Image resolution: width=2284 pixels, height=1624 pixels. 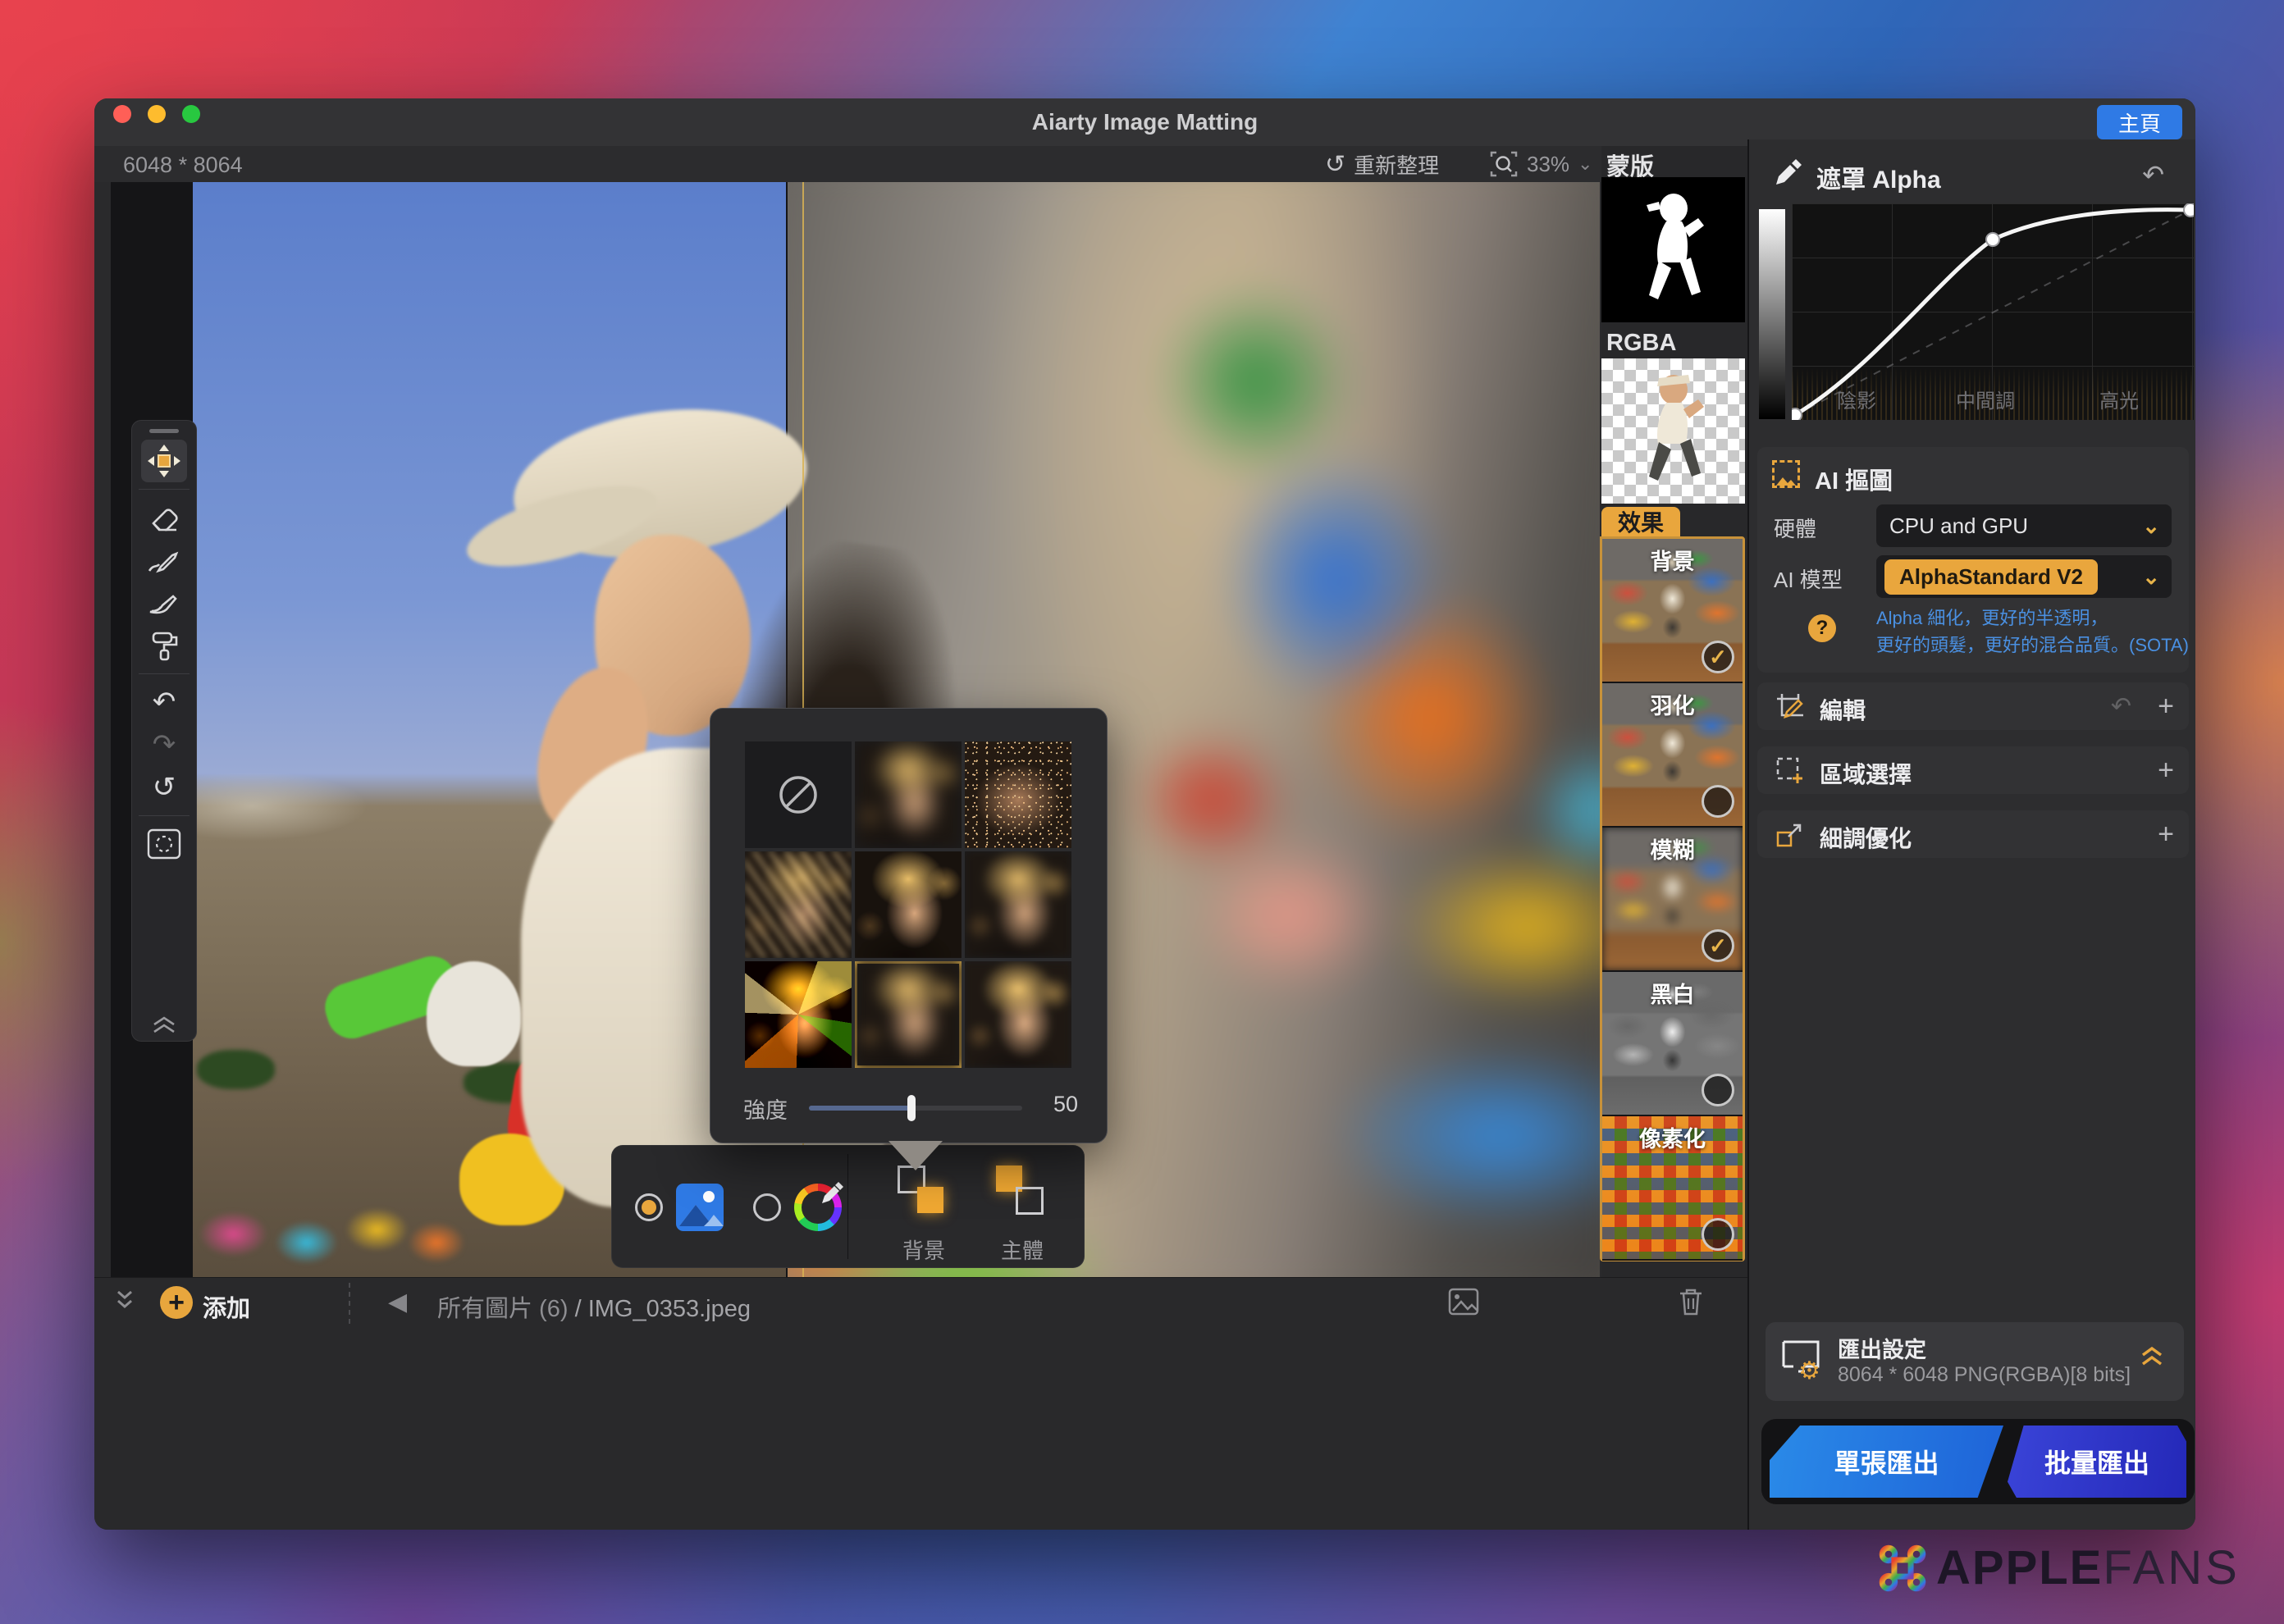 What do you see at coordinates (1886, 1462) in the screenshot?
I see `single-export-button: 單張匯出` at bounding box center [1886, 1462].